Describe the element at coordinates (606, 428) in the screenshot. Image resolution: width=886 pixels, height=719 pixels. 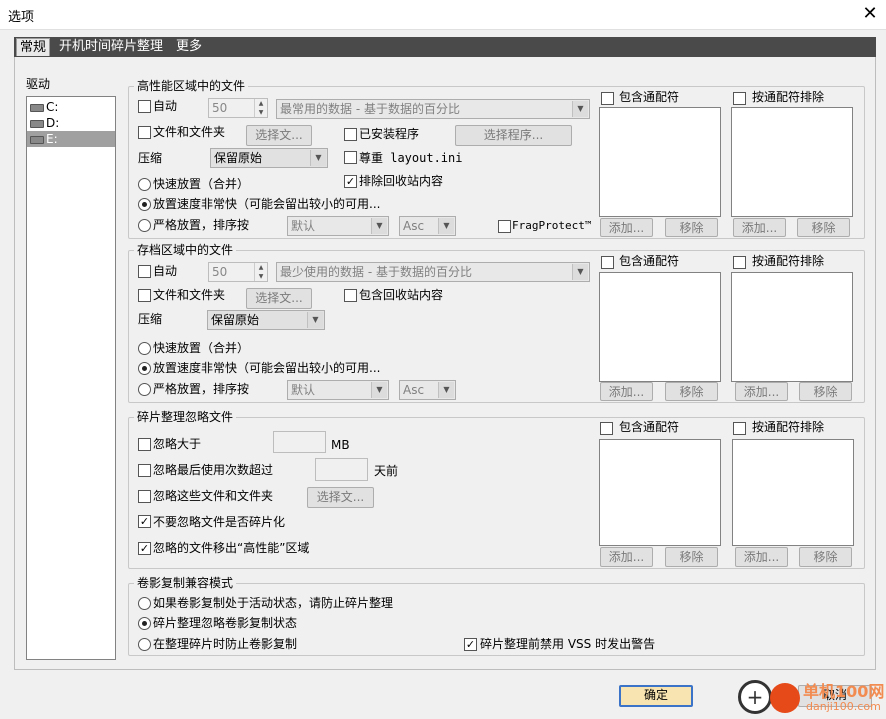
I see `ign-include-wildcard-checkbox` at that location.